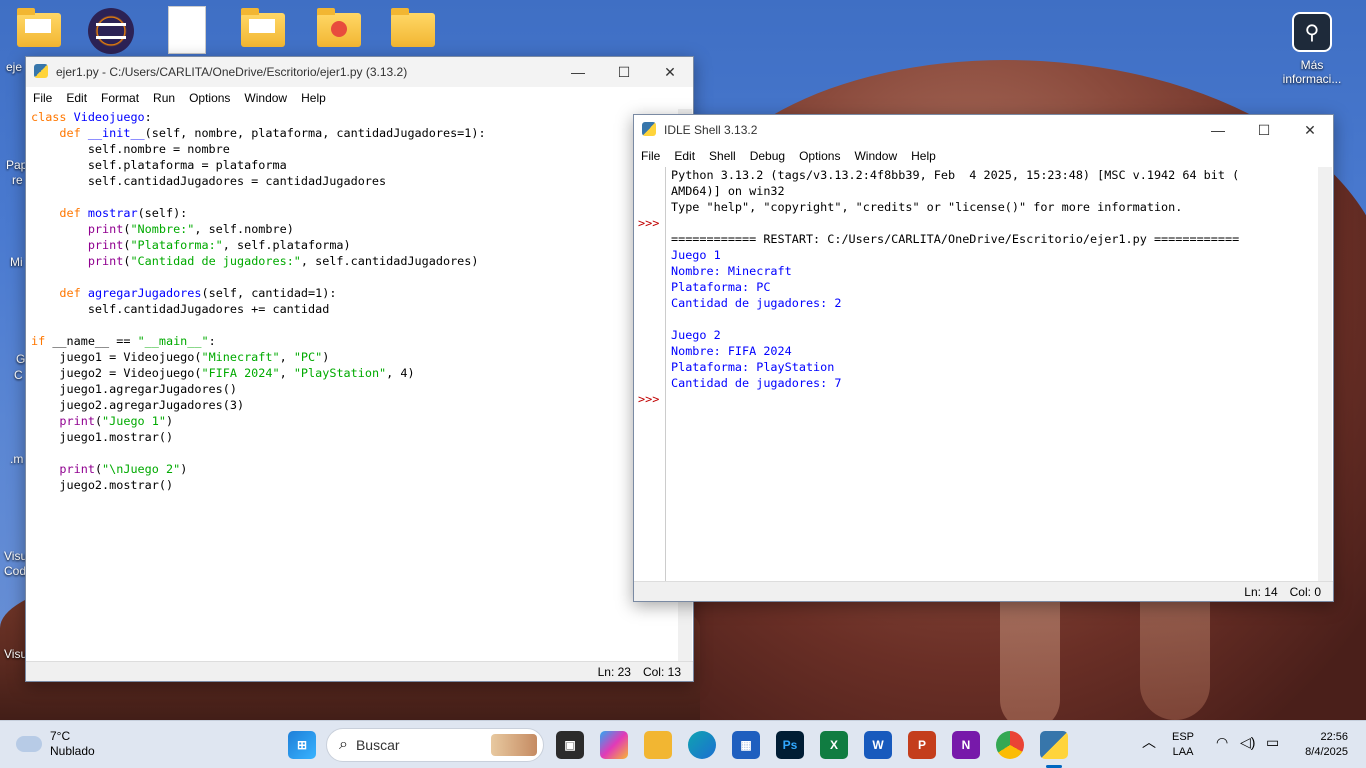 Image resolution: width=1366 pixels, height=768 pixels. Describe the element at coordinates (18, 375) in the screenshot. I see `desktop-edge-label: C` at that location.